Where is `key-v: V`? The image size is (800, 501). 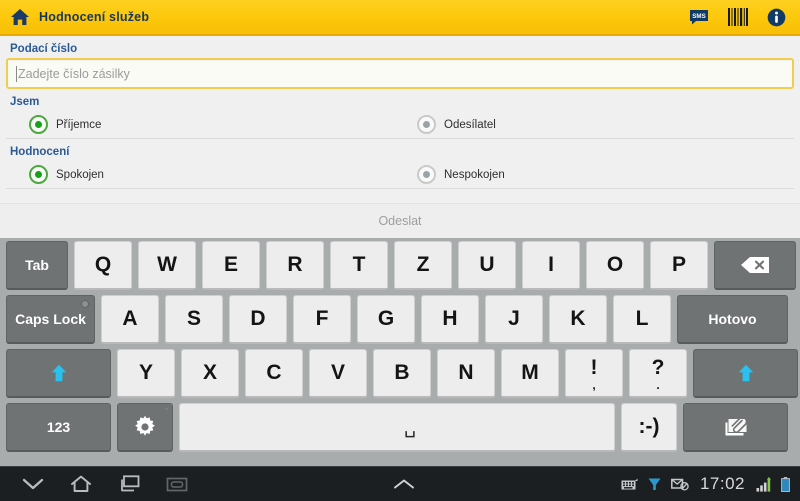 key-v: V is located at coordinates (338, 373).